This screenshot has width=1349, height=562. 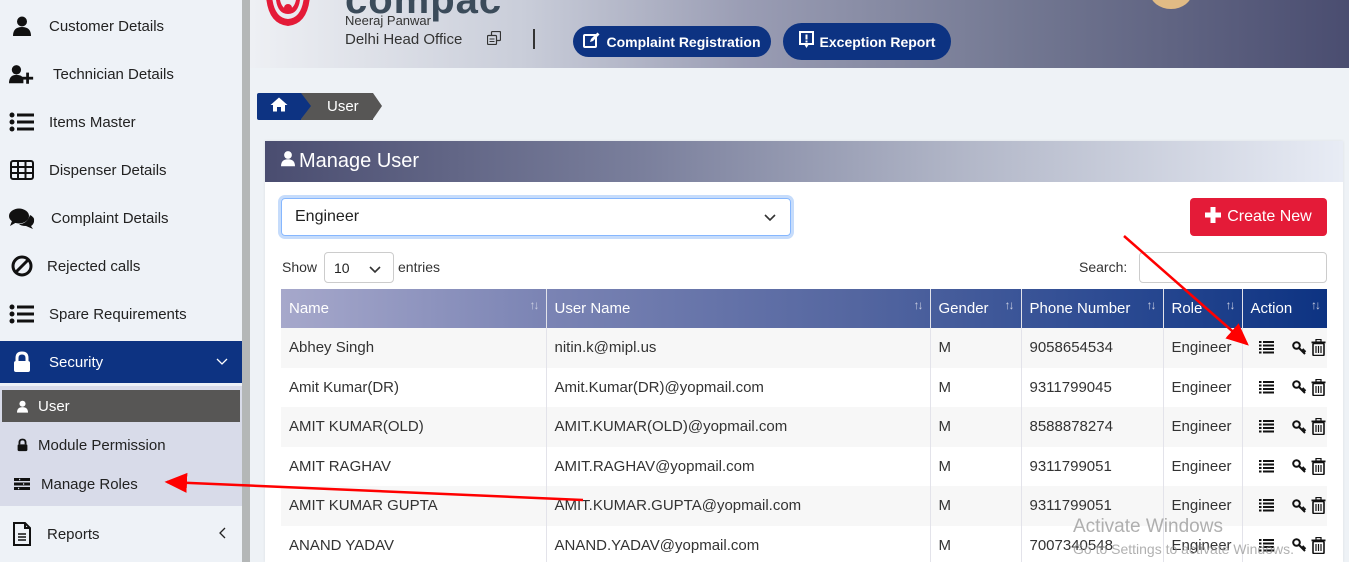 I want to click on submenu-item-manage-roles: Manage Roles, so click(x=121, y=484).